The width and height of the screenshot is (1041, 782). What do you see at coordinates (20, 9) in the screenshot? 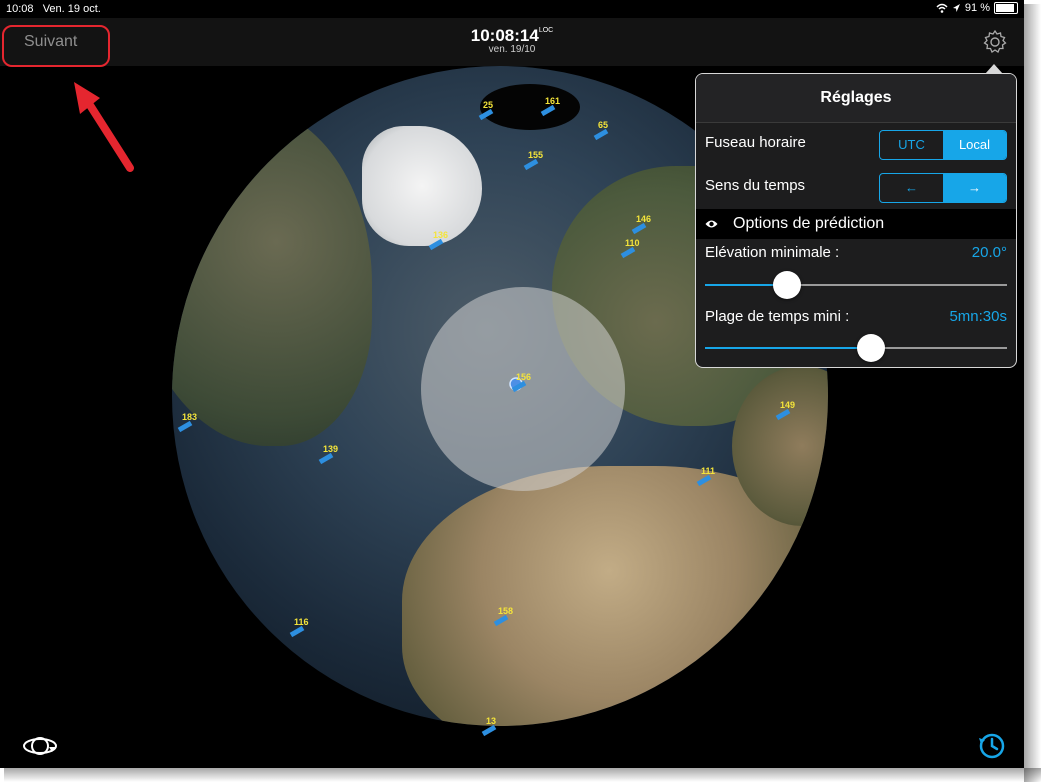
I see `status-time: 10:08` at bounding box center [20, 9].